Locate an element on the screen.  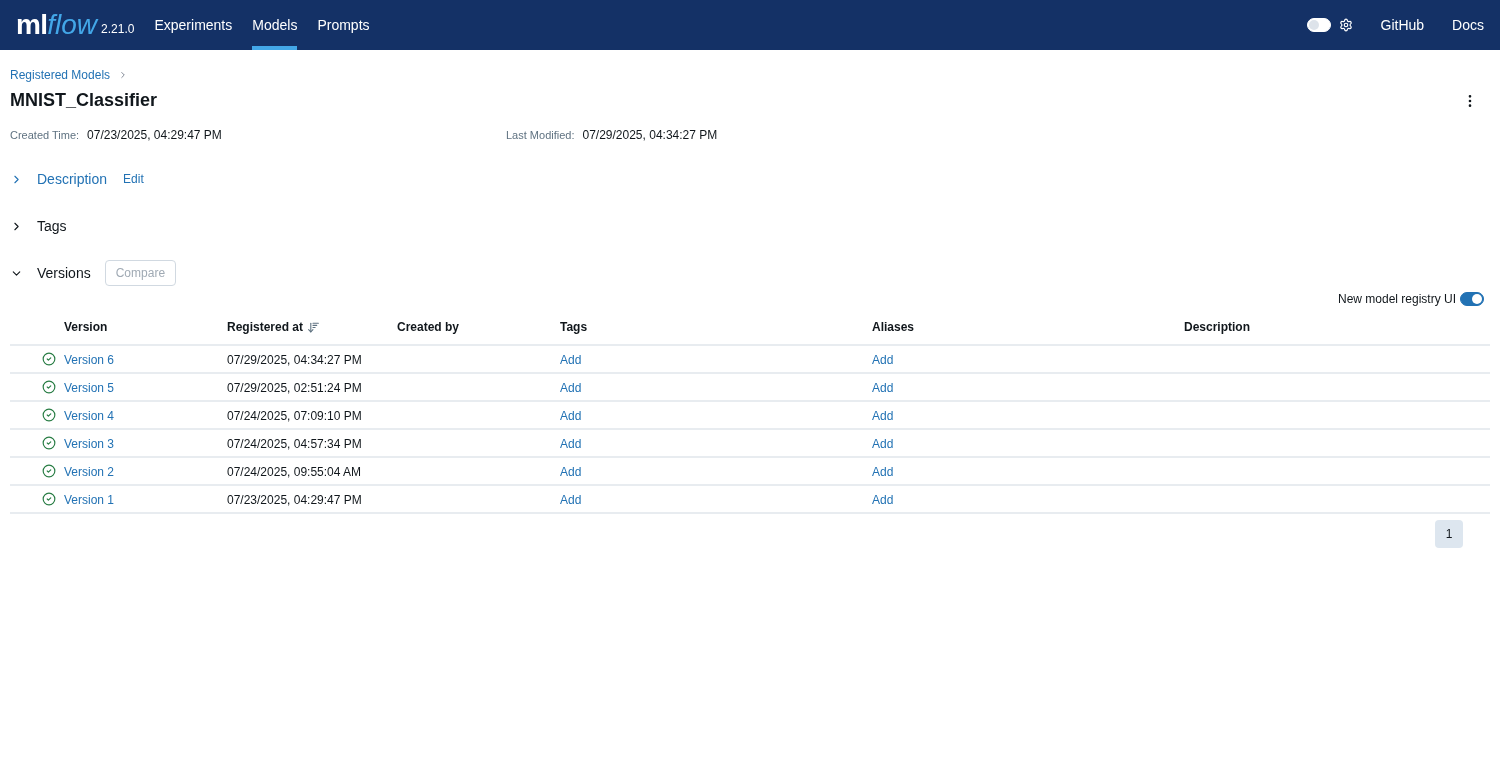
table-cell: 07/29/2025, 04:34:27 PM is located at coordinates (294, 360).